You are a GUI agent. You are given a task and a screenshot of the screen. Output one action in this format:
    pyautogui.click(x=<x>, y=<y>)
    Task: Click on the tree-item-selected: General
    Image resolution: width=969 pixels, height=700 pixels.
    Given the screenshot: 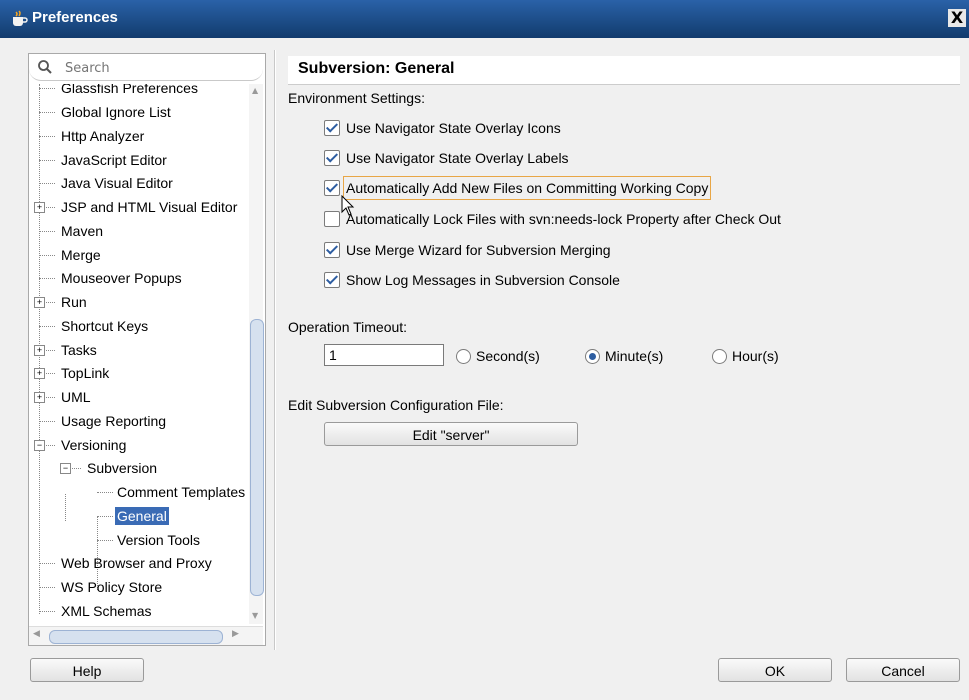 What is the action you would take?
    pyautogui.click(x=142, y=516)
    